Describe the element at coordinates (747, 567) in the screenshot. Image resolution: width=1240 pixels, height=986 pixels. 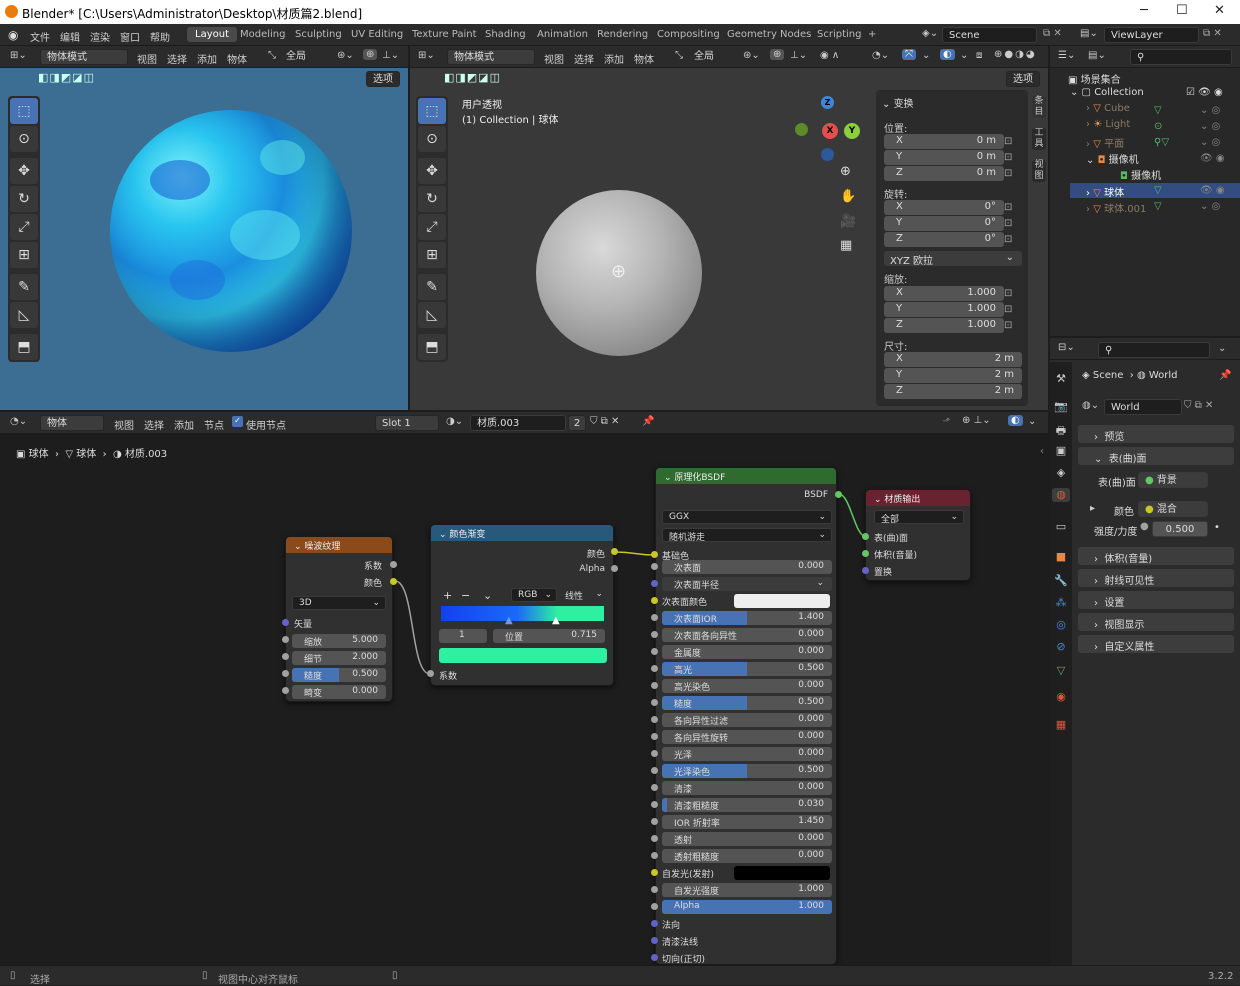
I see `bsdf-field-0: 次表面 0.000` at that location.